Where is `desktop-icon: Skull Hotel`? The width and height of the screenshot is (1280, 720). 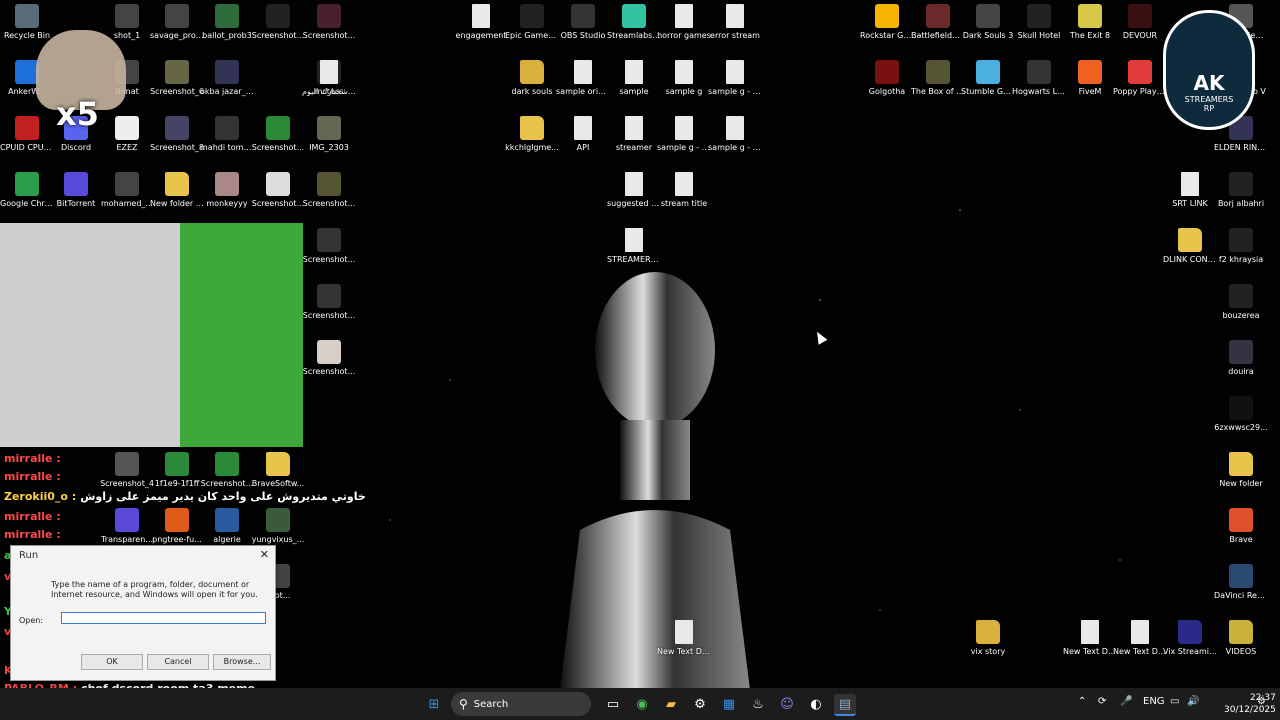
desktop-icon: Skull Hotel is located at coordinates (1039, 22).